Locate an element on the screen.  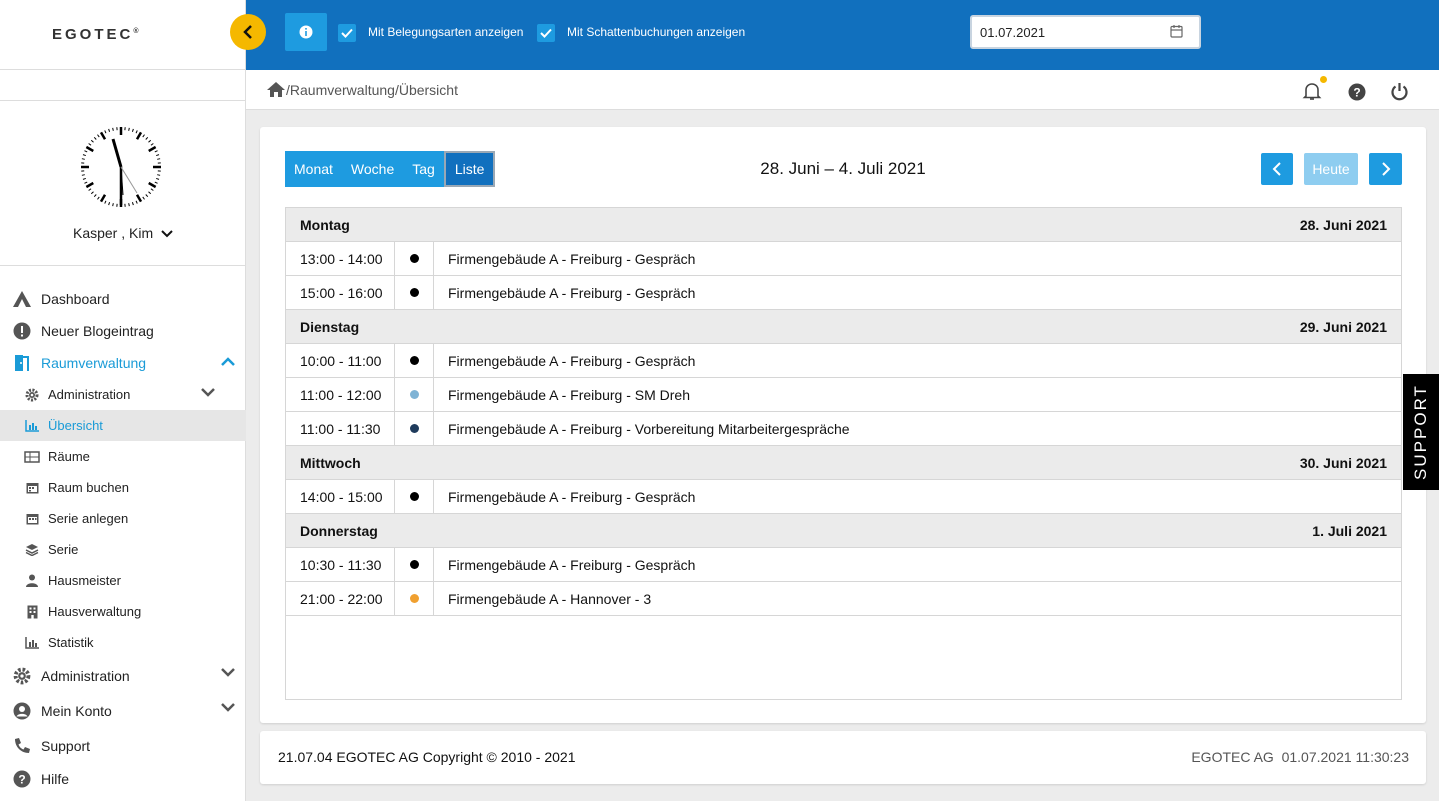
tab-woche: Woche is located at coordinates (372, 169).